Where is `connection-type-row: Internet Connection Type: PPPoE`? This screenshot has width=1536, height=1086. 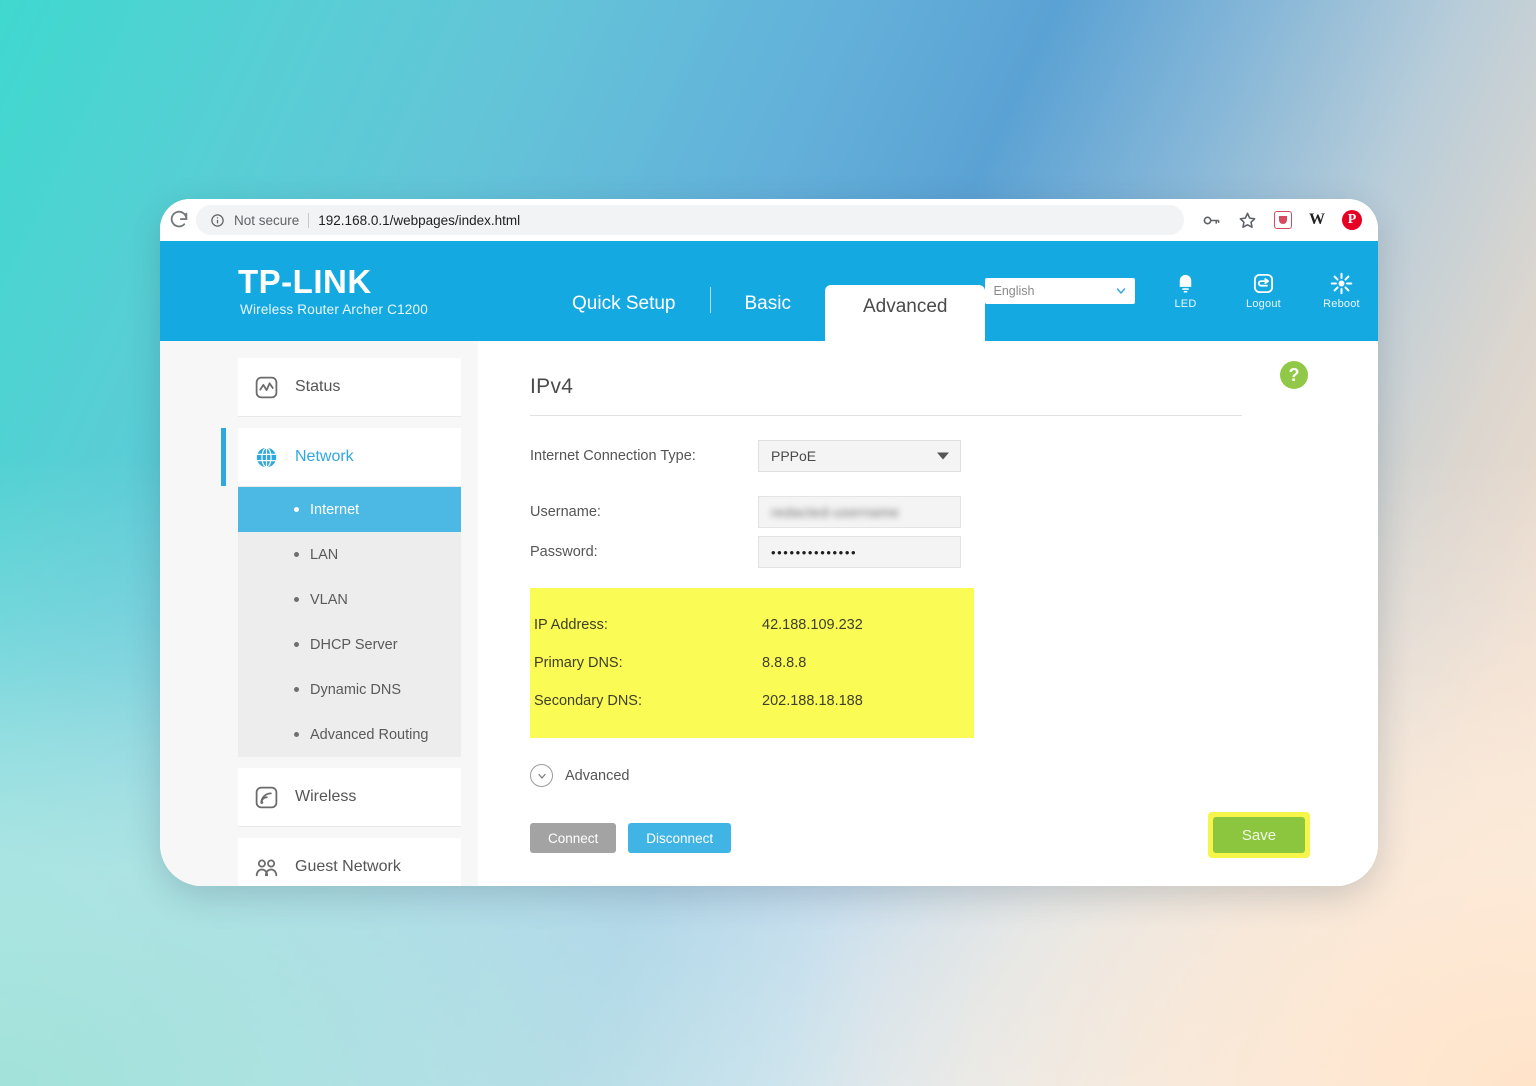 connection-type-row: Internet Connection Type: PPPoE is located at coordinates (932, 456).